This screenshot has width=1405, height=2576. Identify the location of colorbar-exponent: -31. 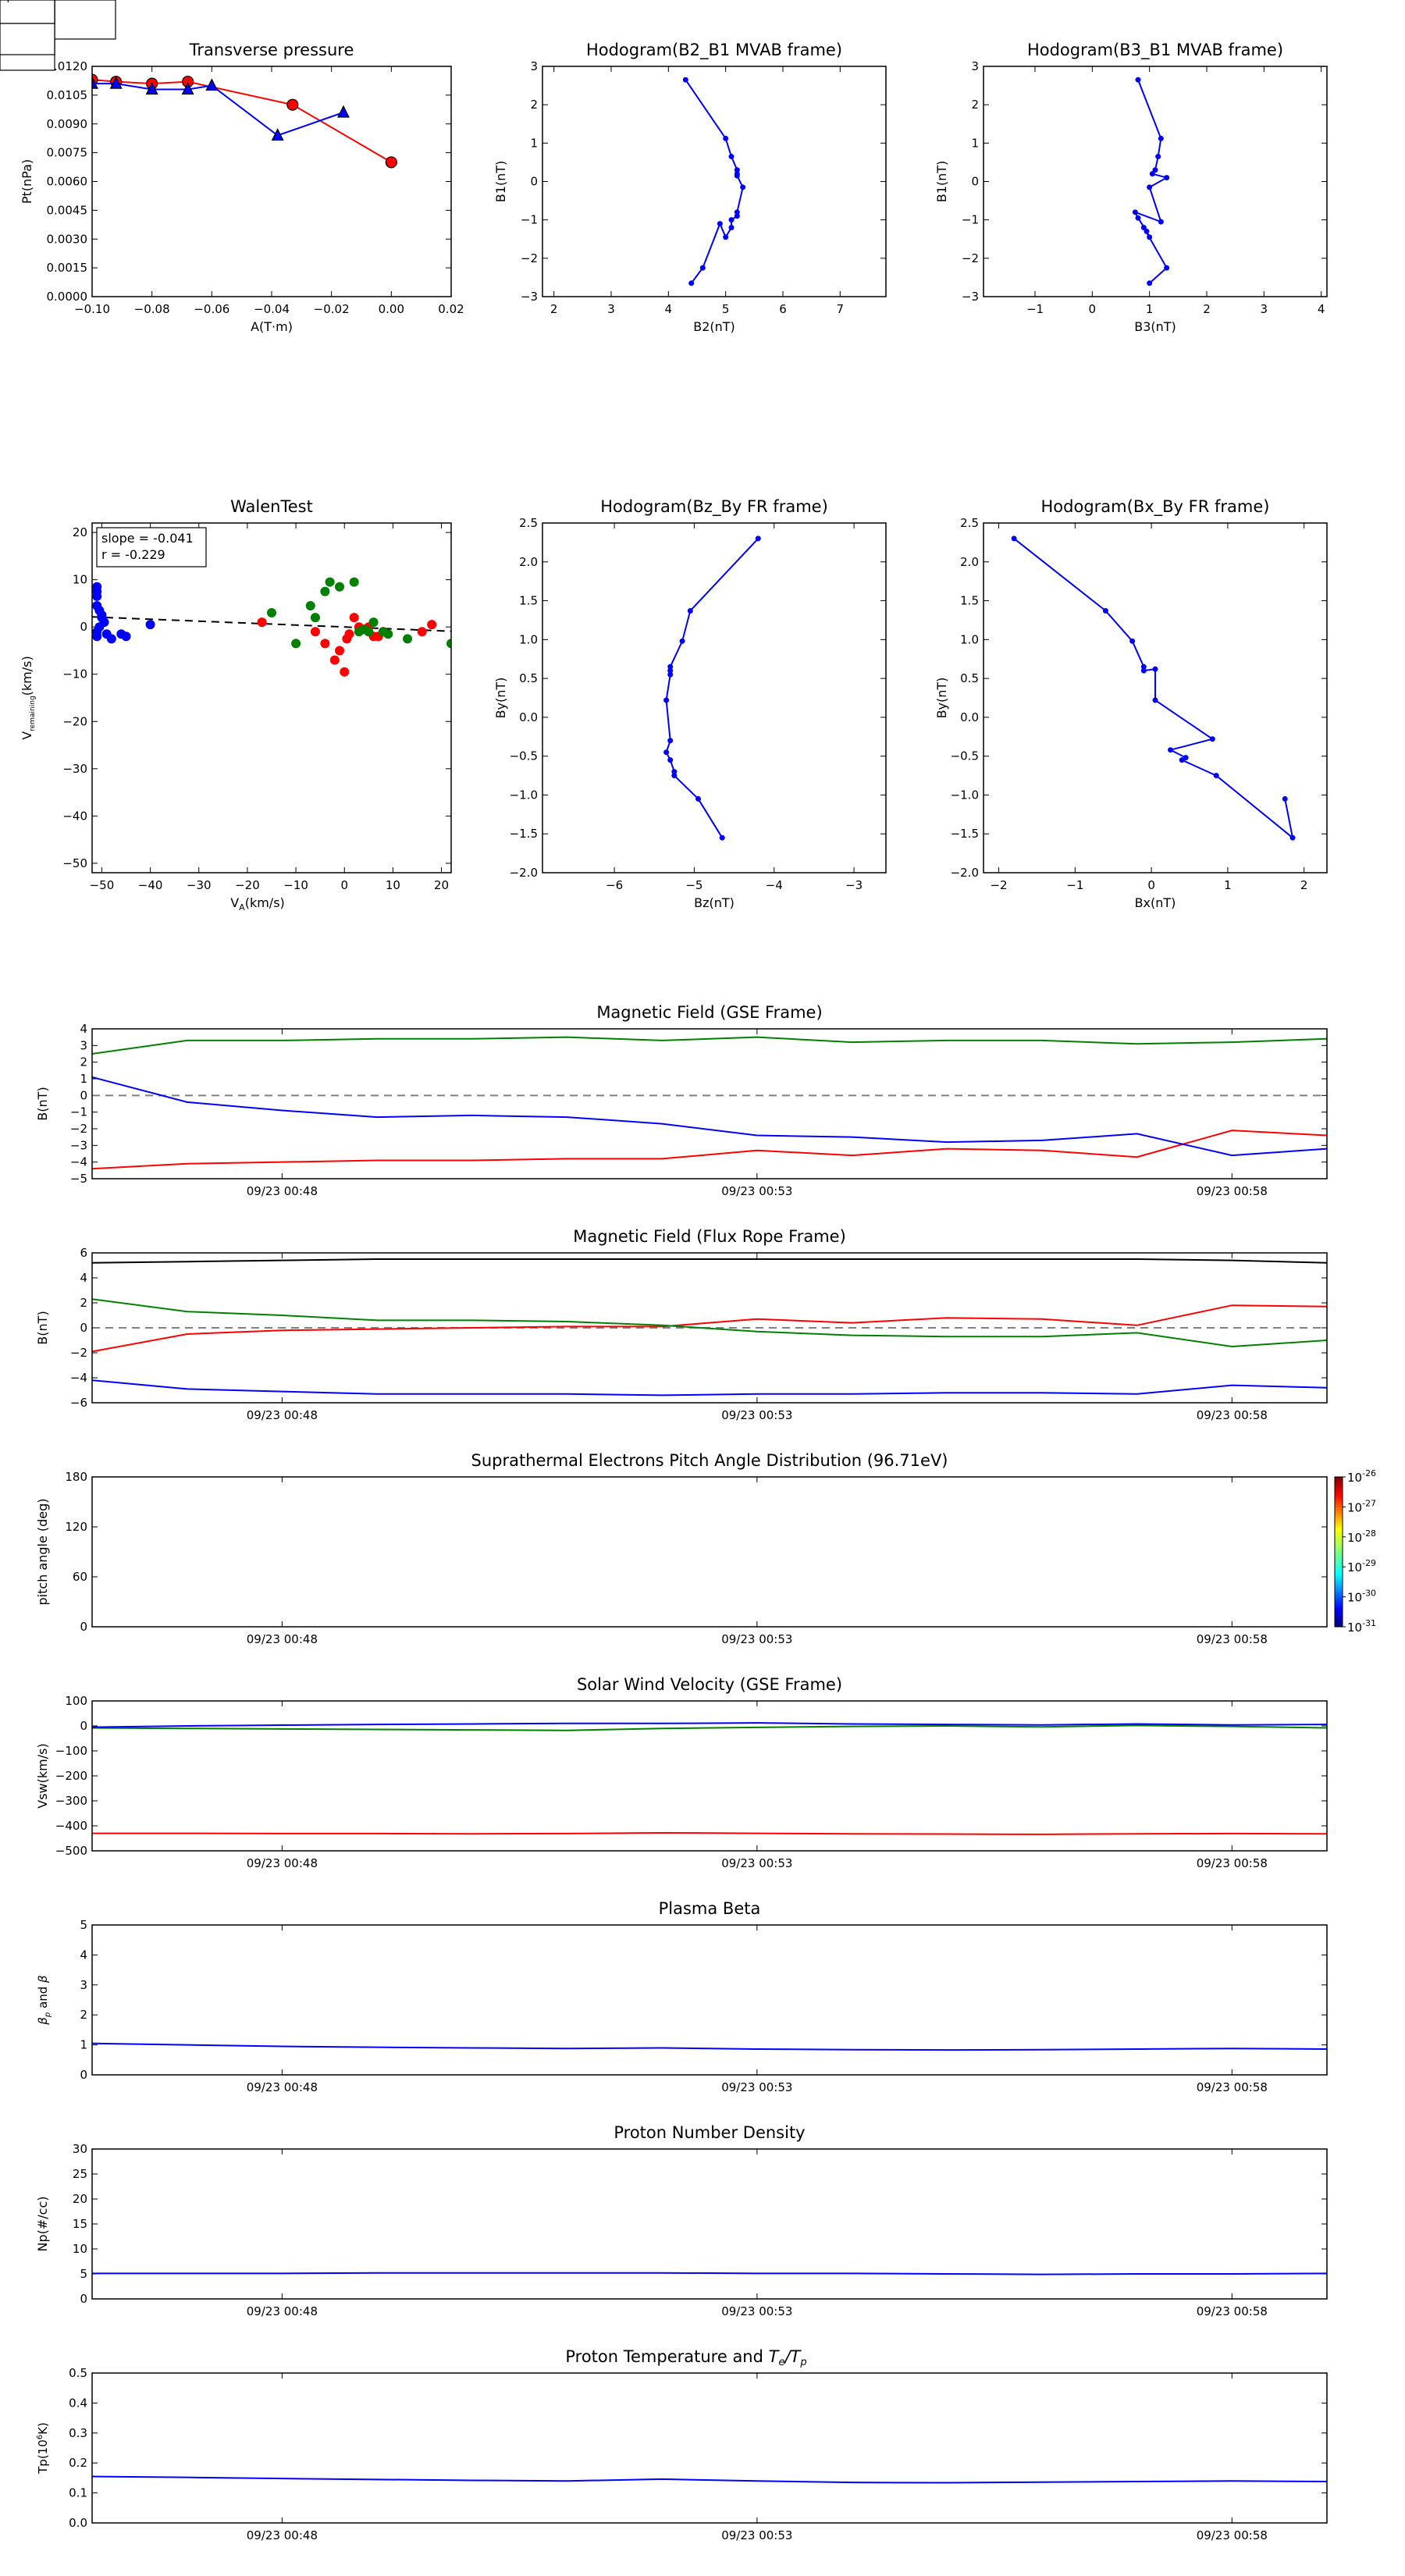
(1369, 1623).